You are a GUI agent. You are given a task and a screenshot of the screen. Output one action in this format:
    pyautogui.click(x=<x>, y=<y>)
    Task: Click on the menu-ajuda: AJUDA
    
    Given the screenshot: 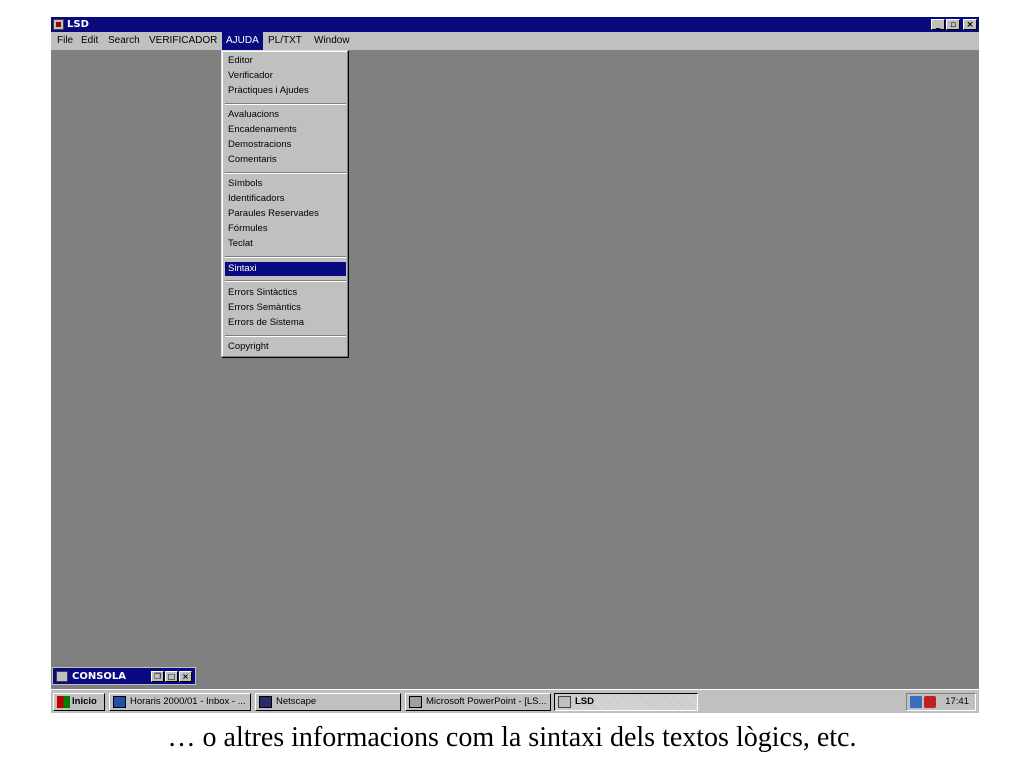 What is the action you would take?
    pyautogui.click(x=242, y=41)
    